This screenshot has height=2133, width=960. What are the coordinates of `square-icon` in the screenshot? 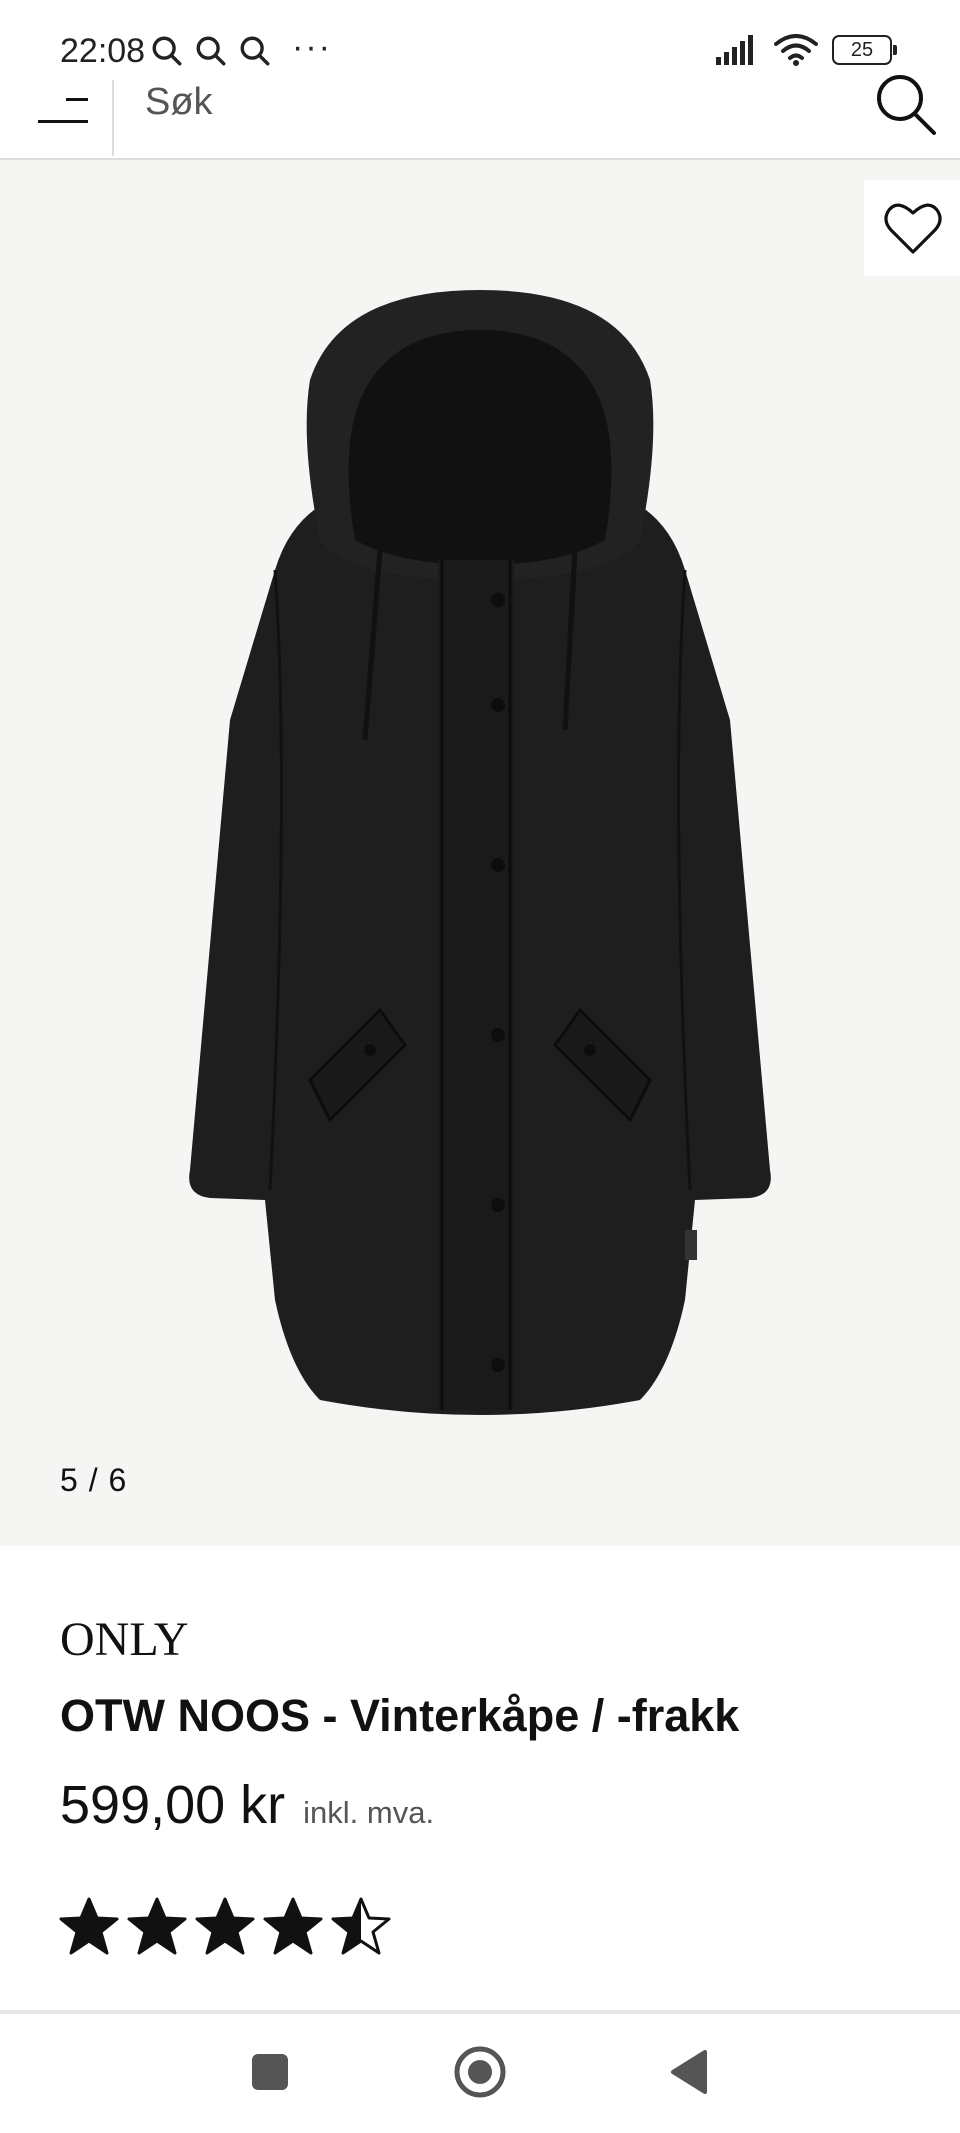 It's located at (270, 2072).